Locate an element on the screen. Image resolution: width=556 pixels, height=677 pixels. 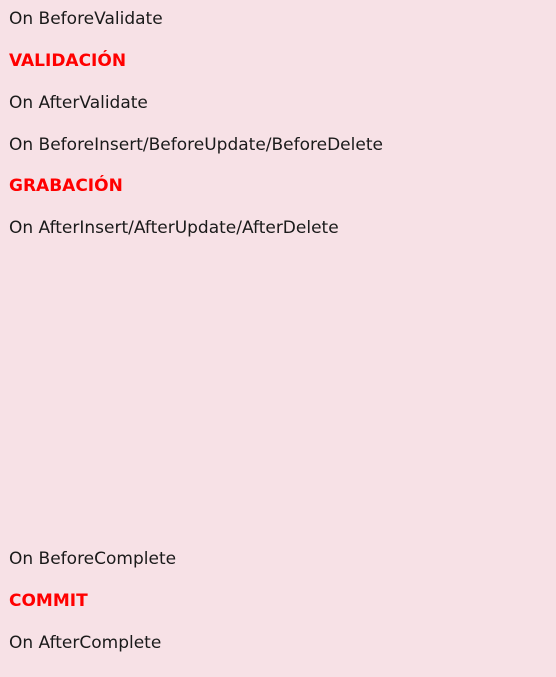
stage-grabacion: GRABACIÓN is located at coordinates (66, 186).